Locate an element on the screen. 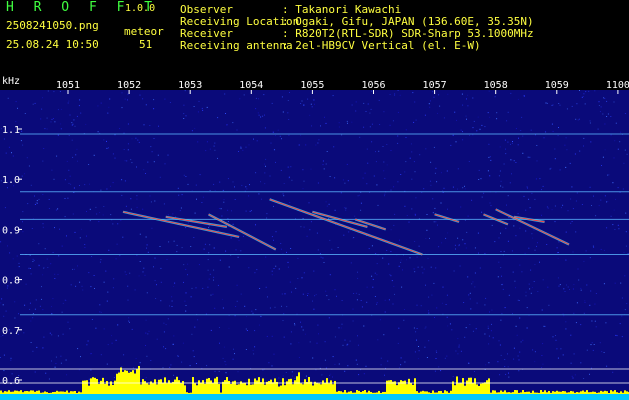  y-axis-label: kHz is located at coordinates (11, 81).